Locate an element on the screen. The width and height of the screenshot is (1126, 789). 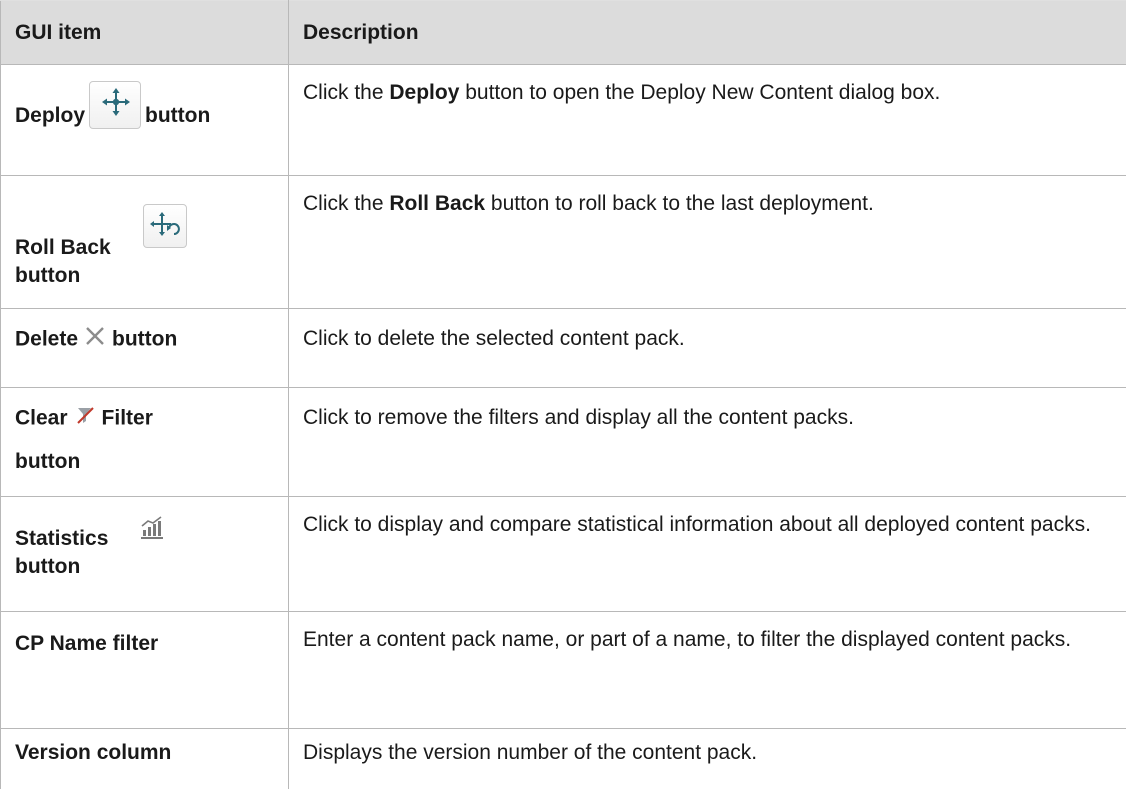
cp-name-label: CP Name filter is located at coordinates (86, 643).